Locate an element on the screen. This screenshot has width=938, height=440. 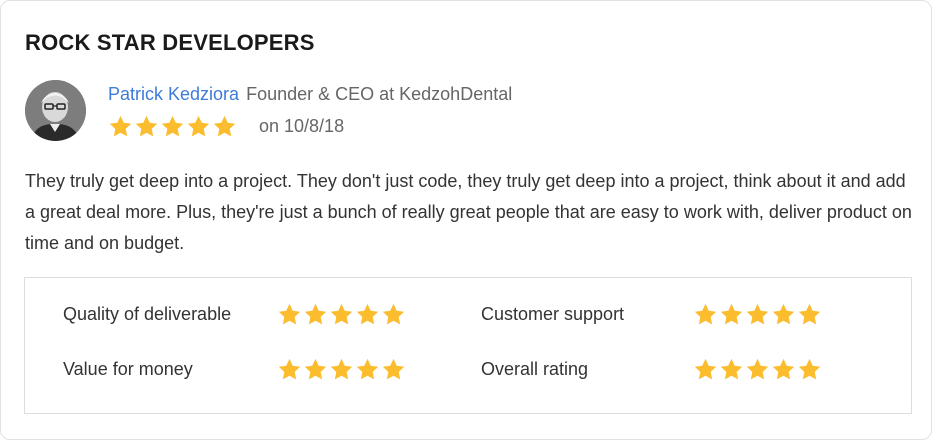
rating-label: Quality of deliverable is located at coordinates (147, 314).